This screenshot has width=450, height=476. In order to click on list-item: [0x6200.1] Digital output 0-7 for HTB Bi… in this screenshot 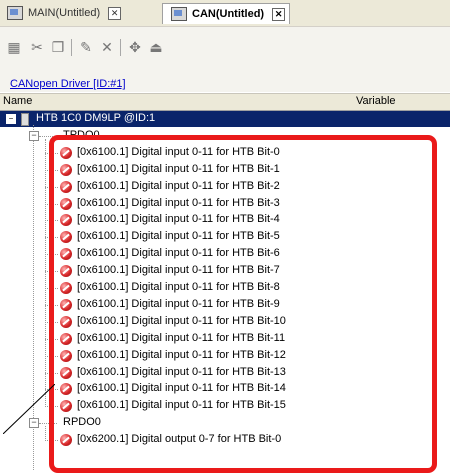, I will do `click(225, 440)`.